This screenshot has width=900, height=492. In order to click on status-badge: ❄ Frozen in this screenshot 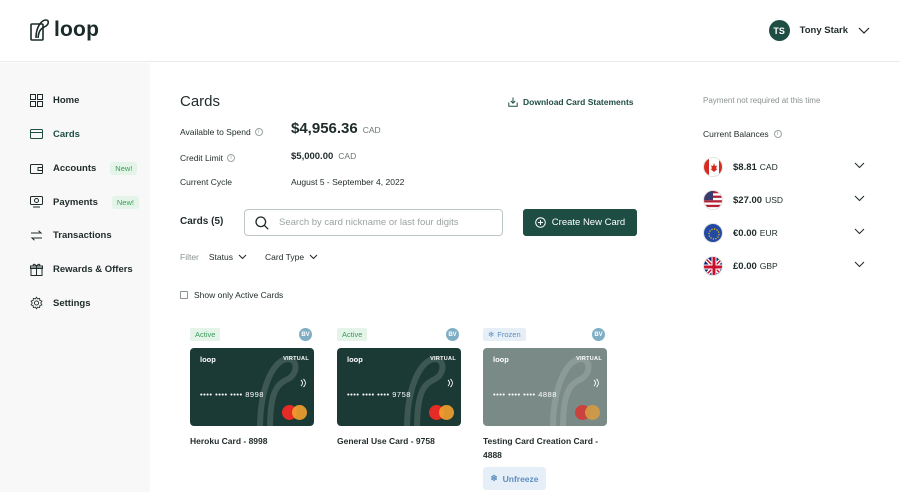, I will do `click(504, 334)`.